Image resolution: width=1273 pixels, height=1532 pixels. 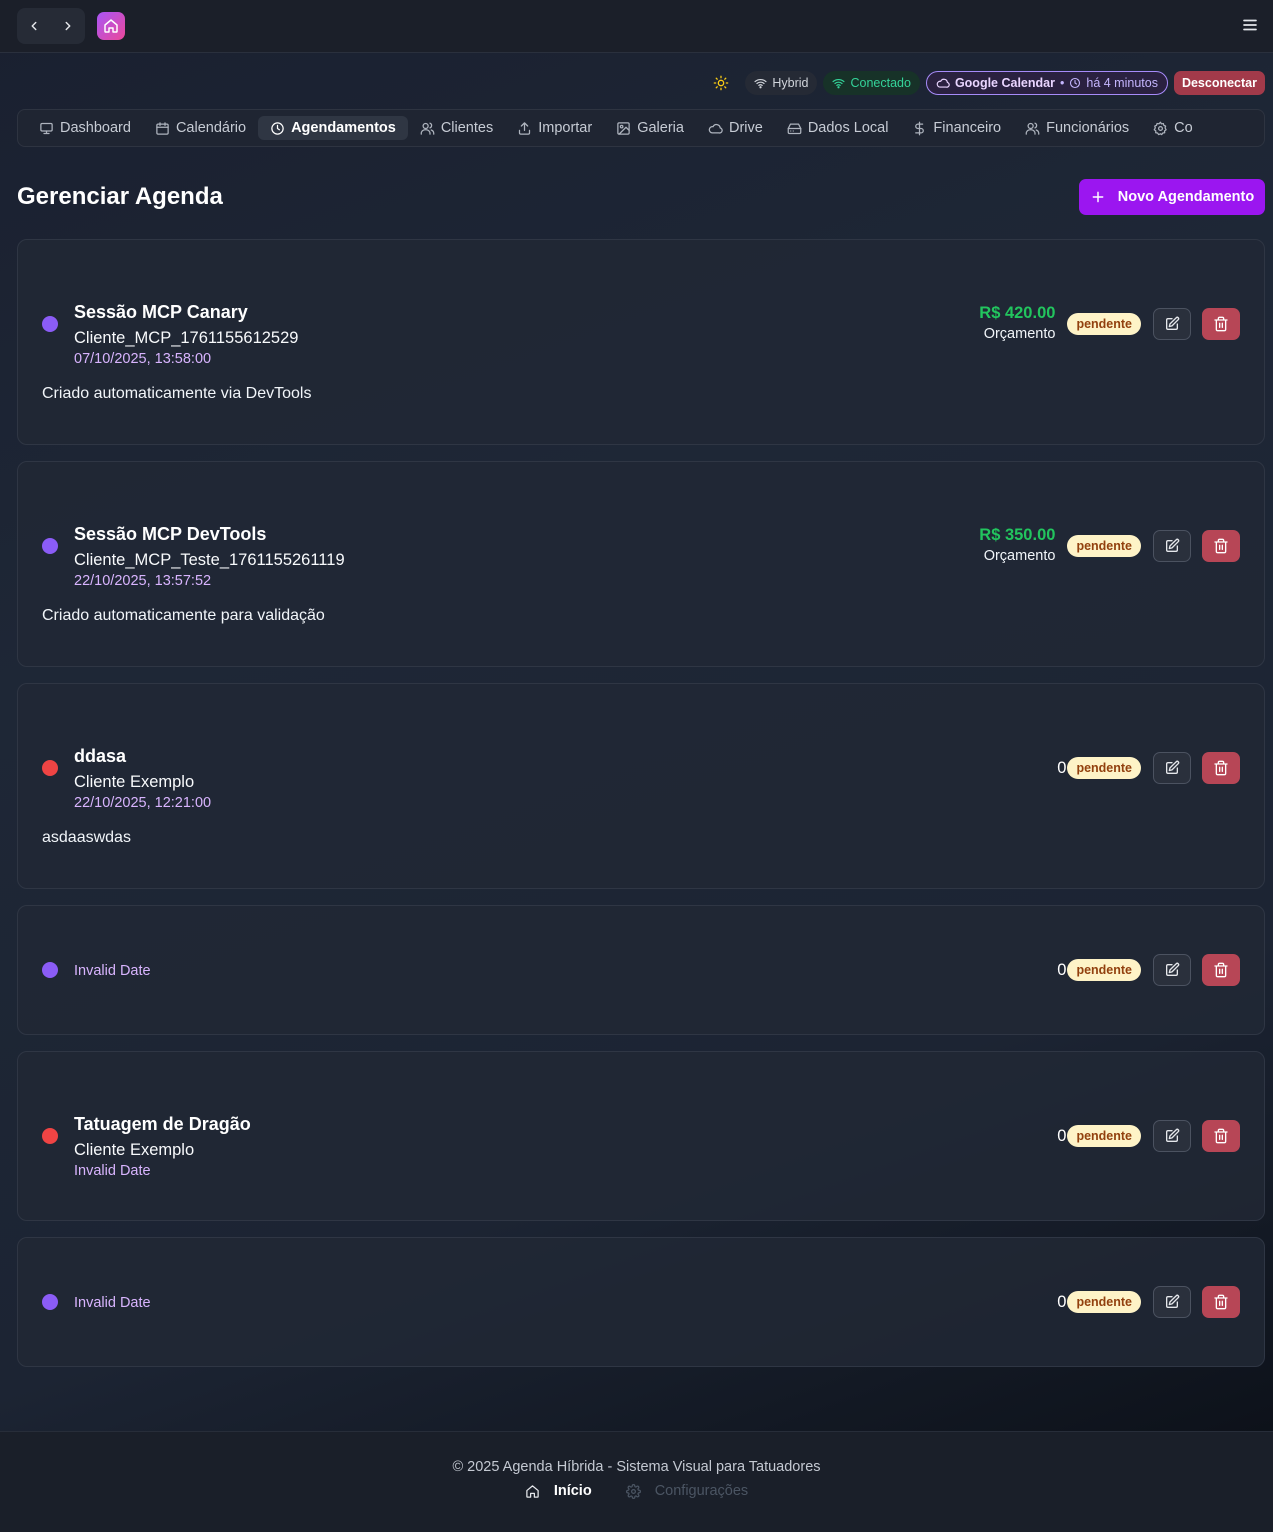 What do you see at coordinates (209, 560) in the screenshot?
I see `appointment-client: Cliente_MCP_Teste_1761155261119` at bounding box center [209, 560].